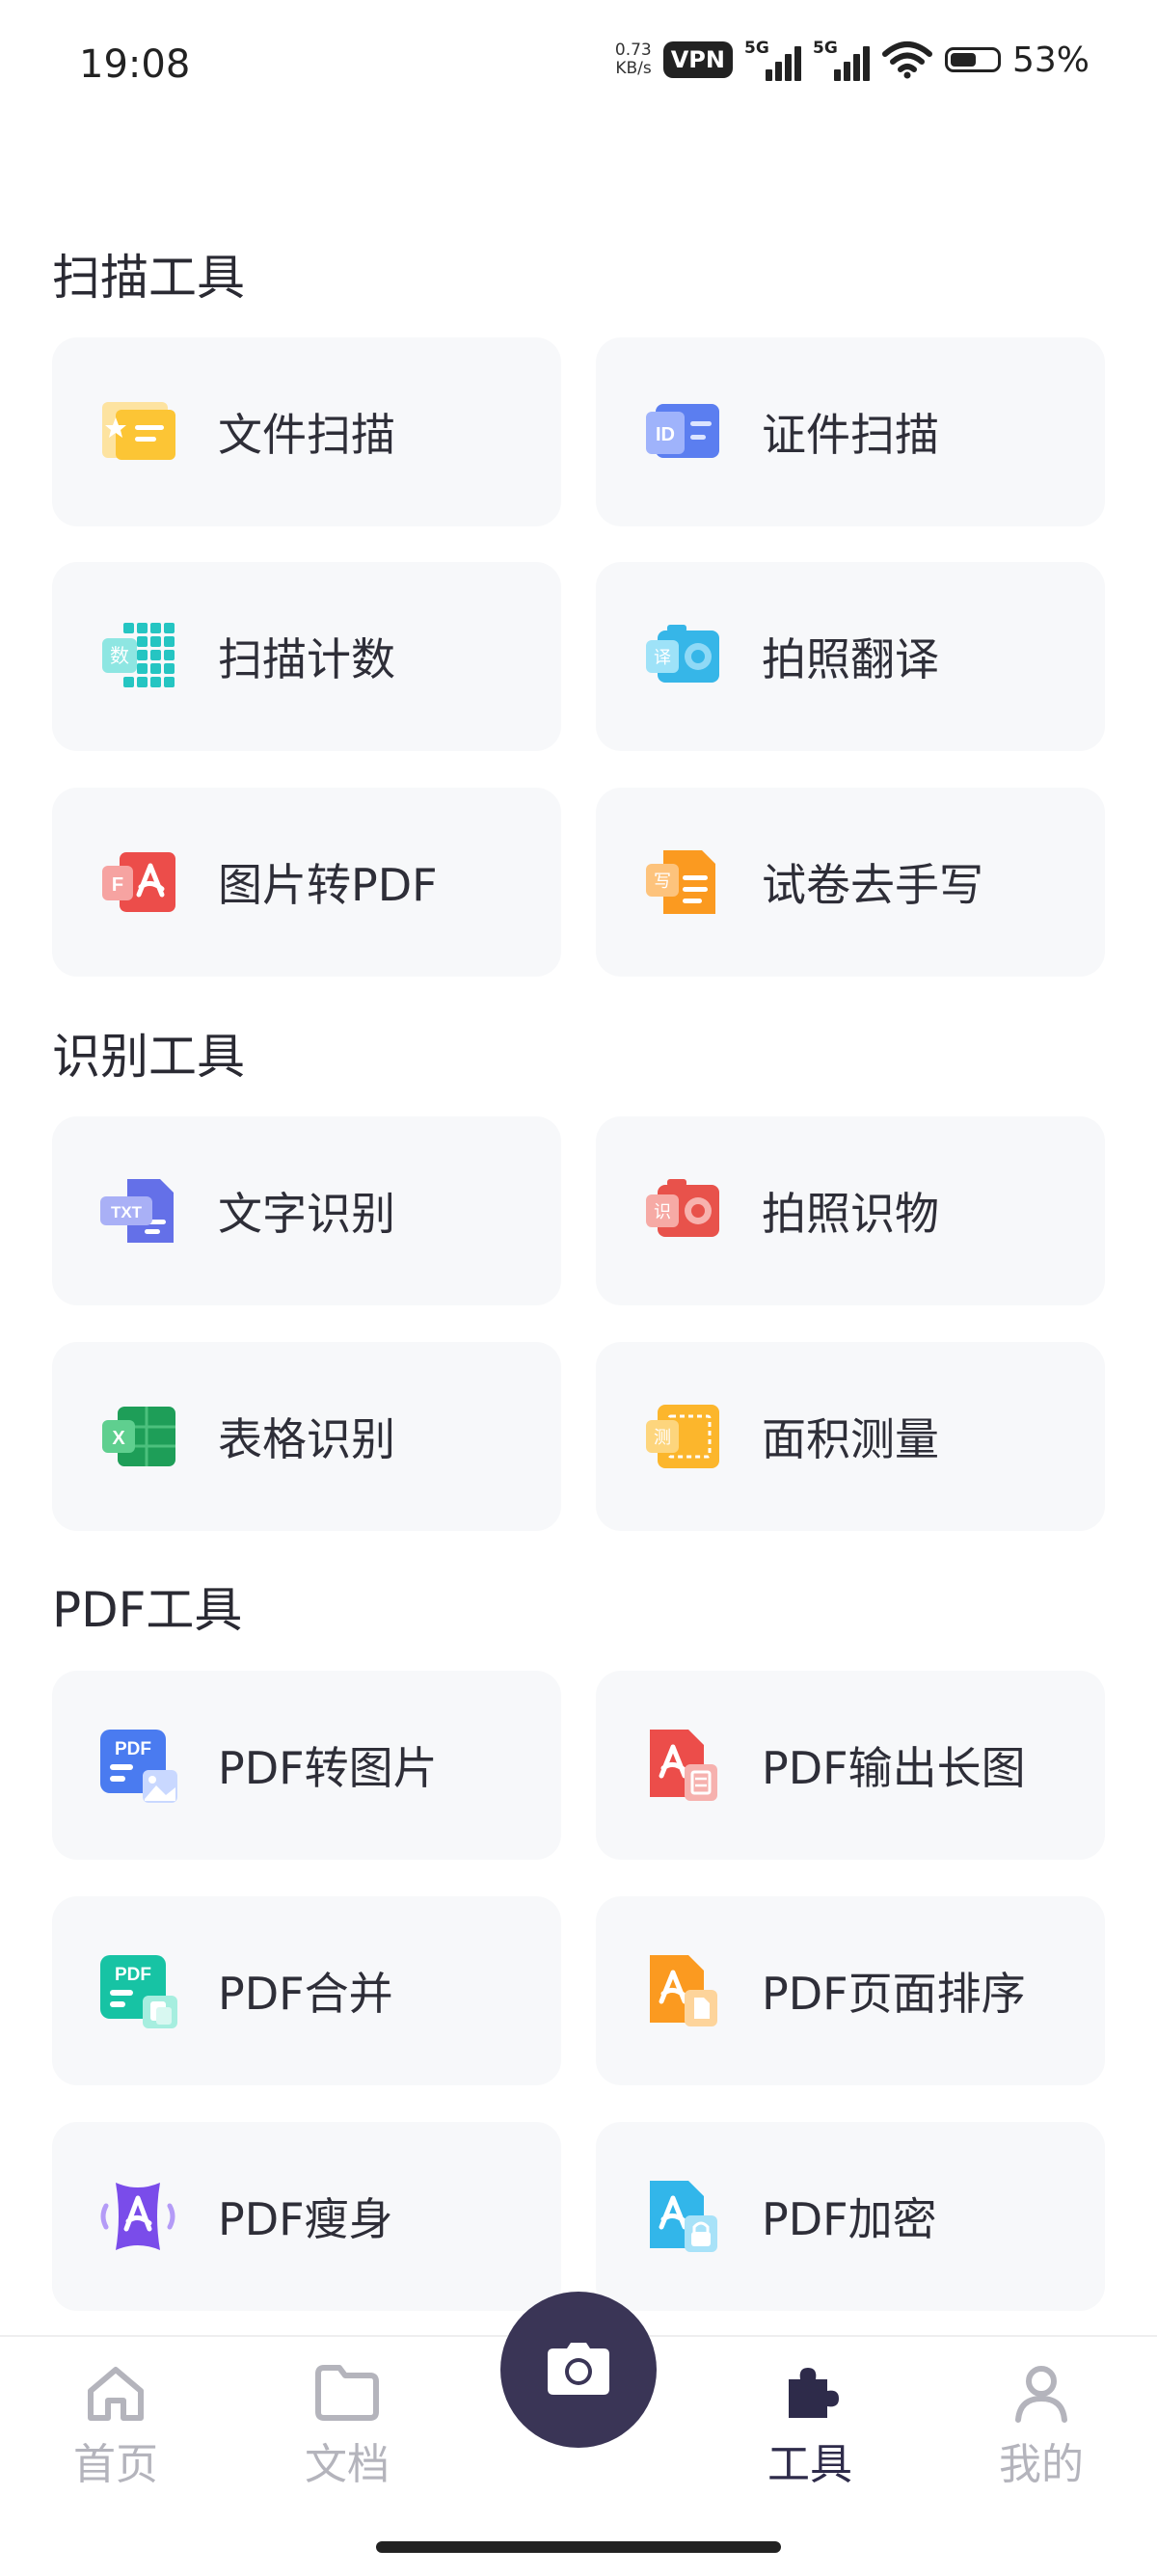 This screenshot has height=2576, width=1157. What do you see at coordinates (116, 2394) in the screenshot?
I see `home-icon` at bounding box center [116, 2394].